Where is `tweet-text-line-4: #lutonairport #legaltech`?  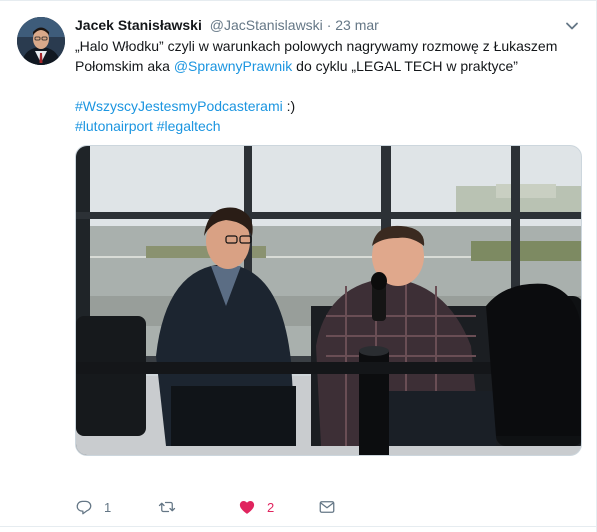
tweet-text-line-4: #lutonairport #legaltech is located at coordinates (325, 126).